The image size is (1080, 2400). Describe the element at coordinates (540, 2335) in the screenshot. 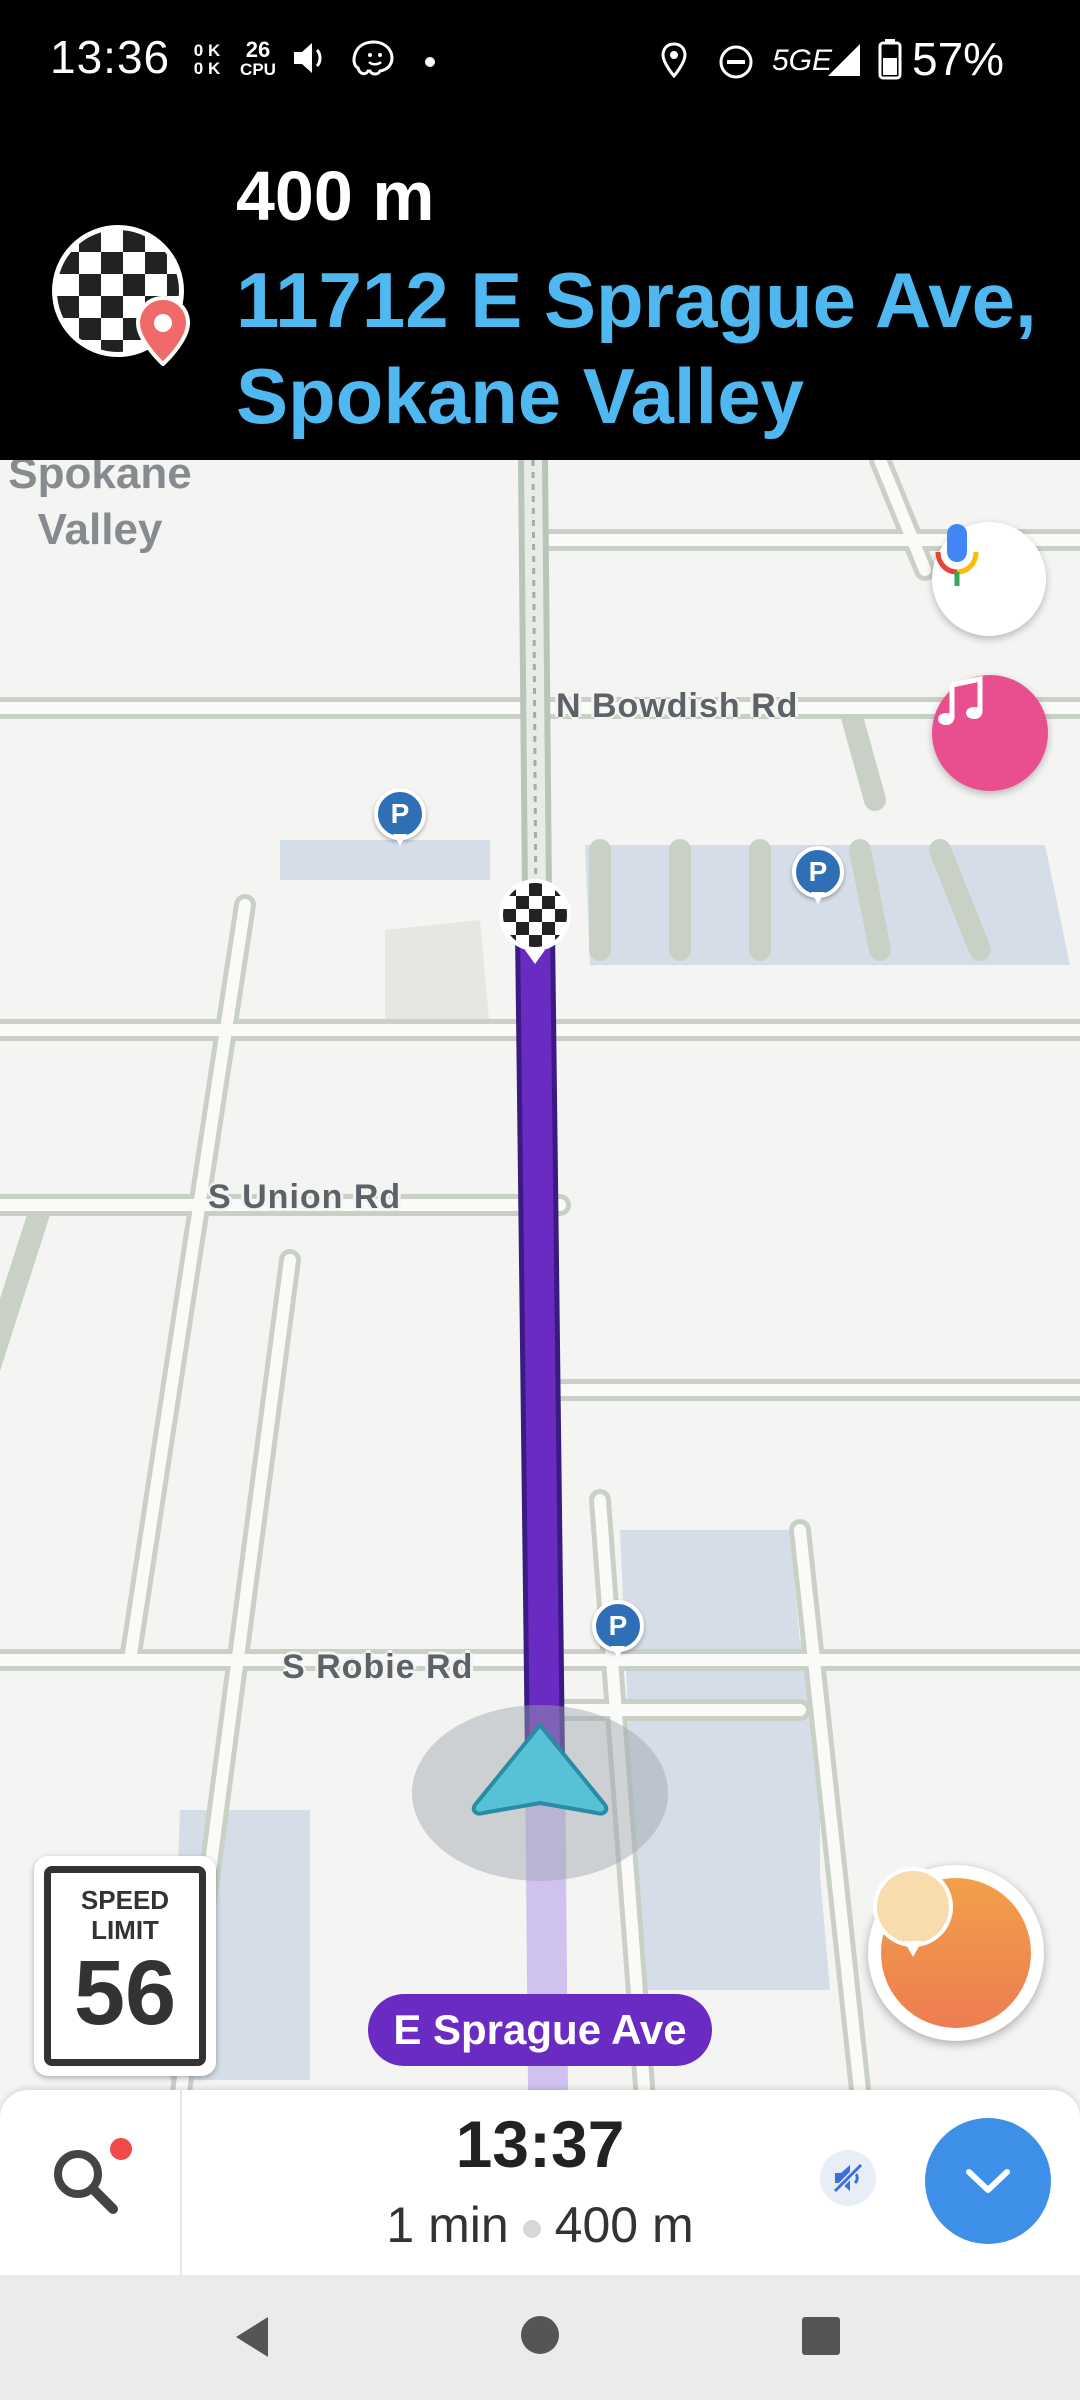

I see `home-icon` at that location.